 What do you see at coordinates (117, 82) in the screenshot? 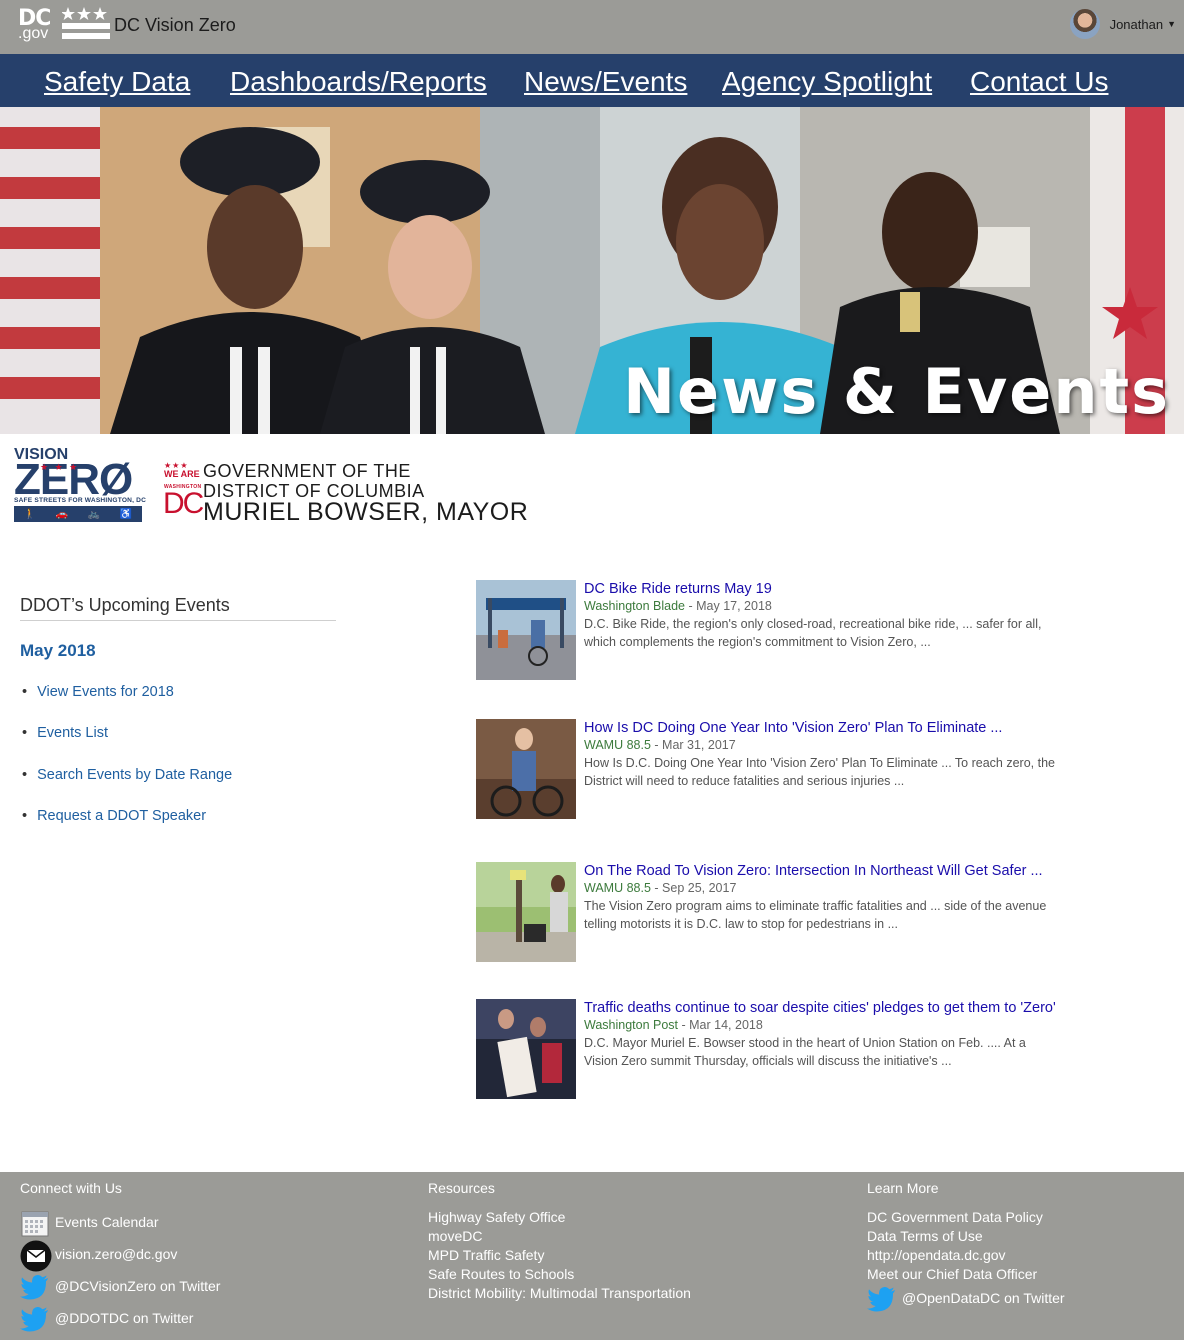
I see `nav-safety-data: Safety Data` at bounding box center [117, 82].